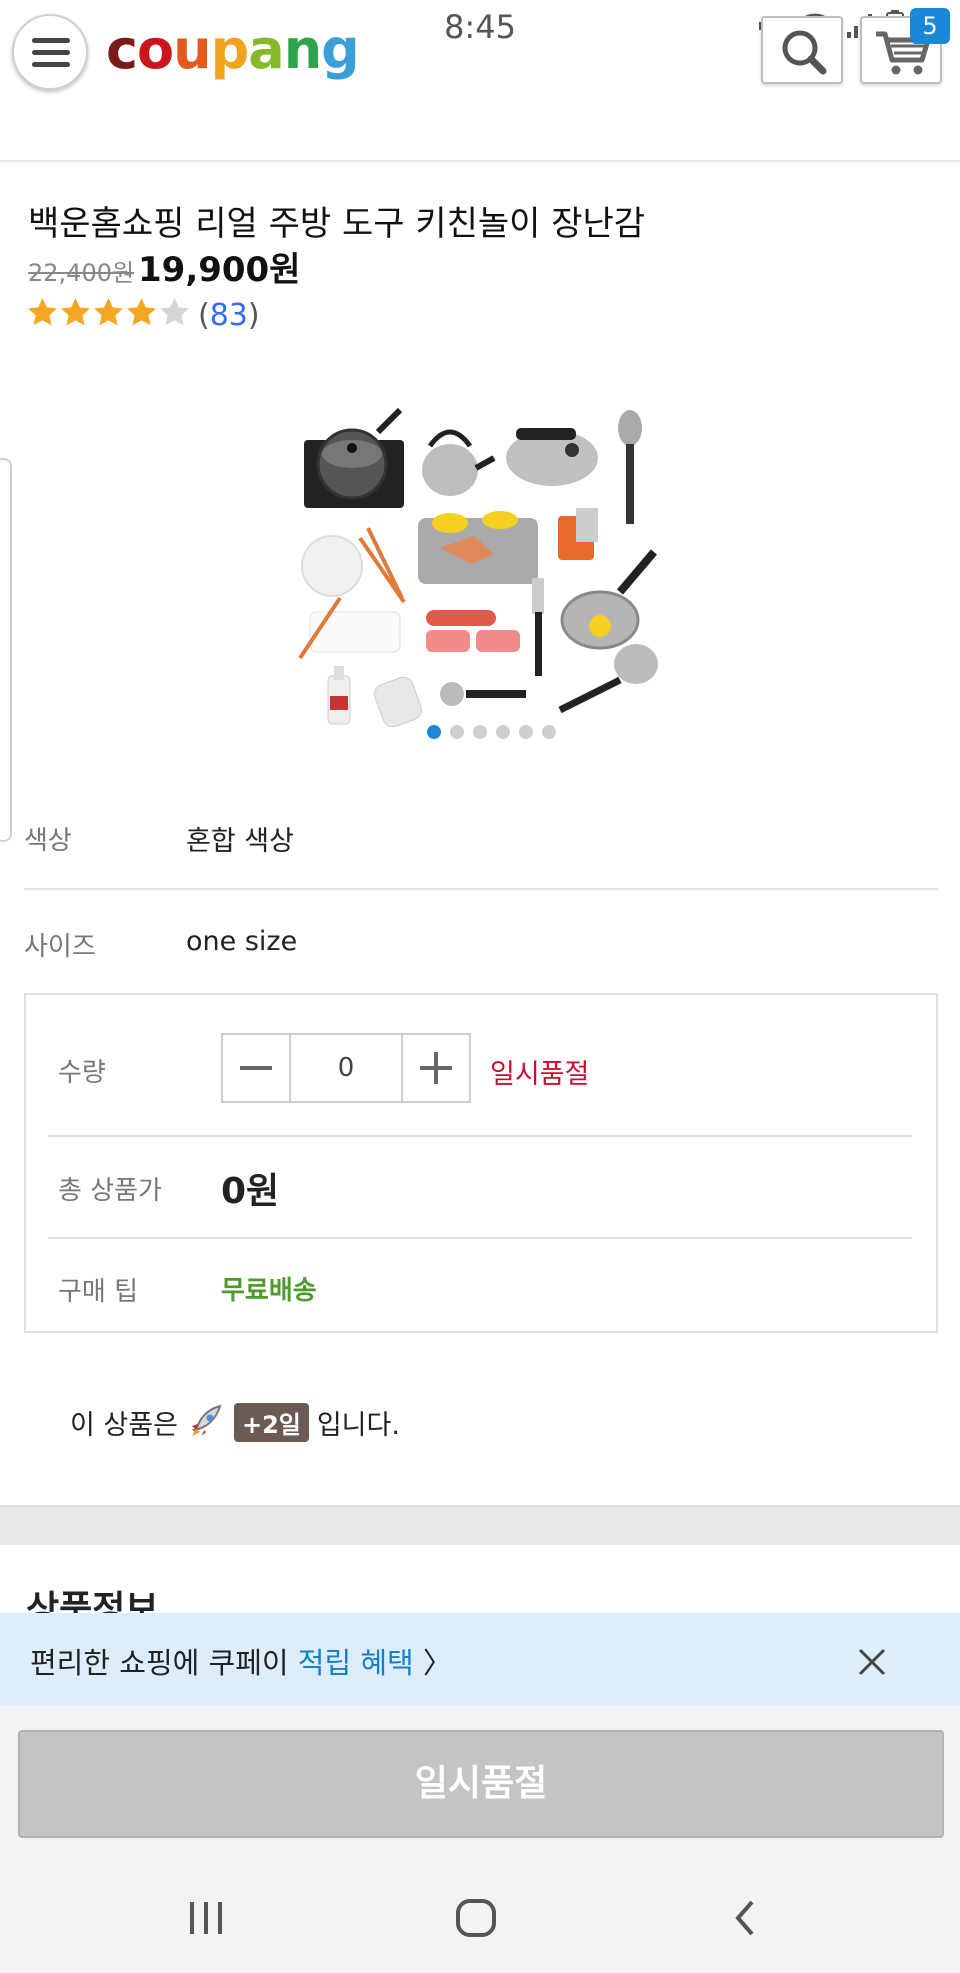 The width and height of the screenshot is (960, 1973). I want to click on rocket-icon, so click(206, 1420).